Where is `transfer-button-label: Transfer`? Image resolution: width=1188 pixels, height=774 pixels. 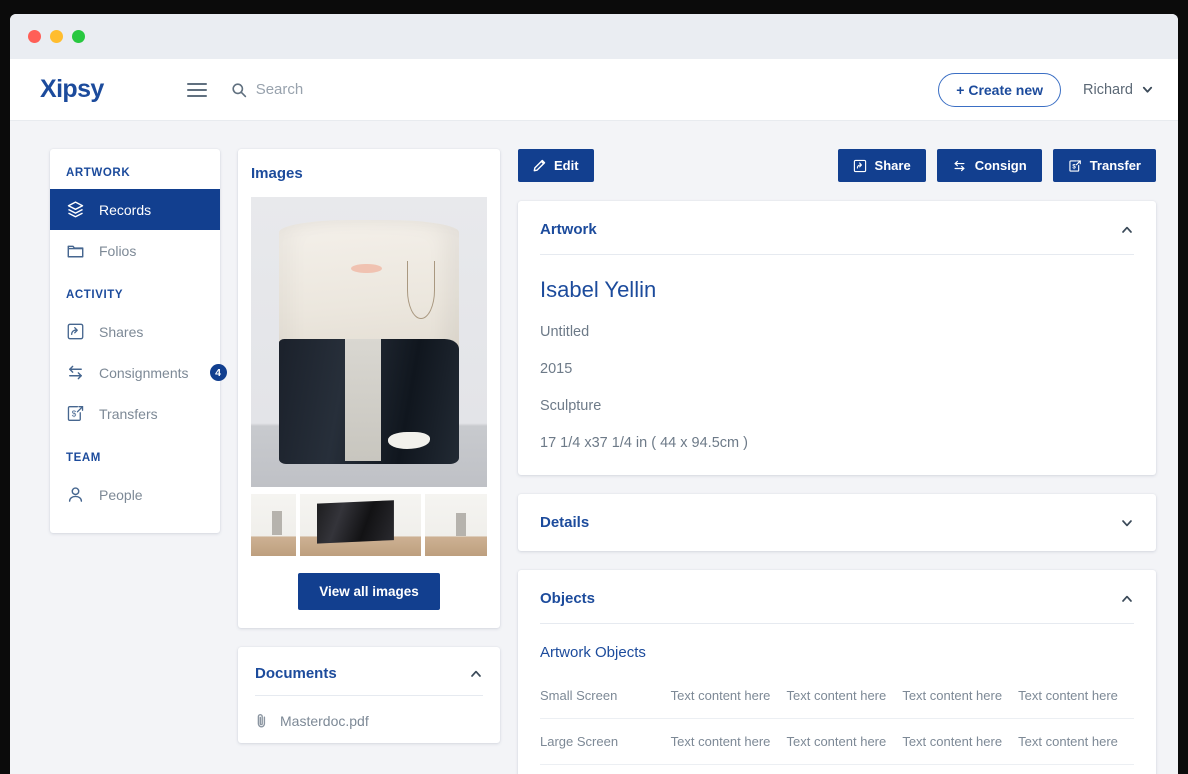
transfer-button-label: Transfer is located at coordinates (1115, 165).